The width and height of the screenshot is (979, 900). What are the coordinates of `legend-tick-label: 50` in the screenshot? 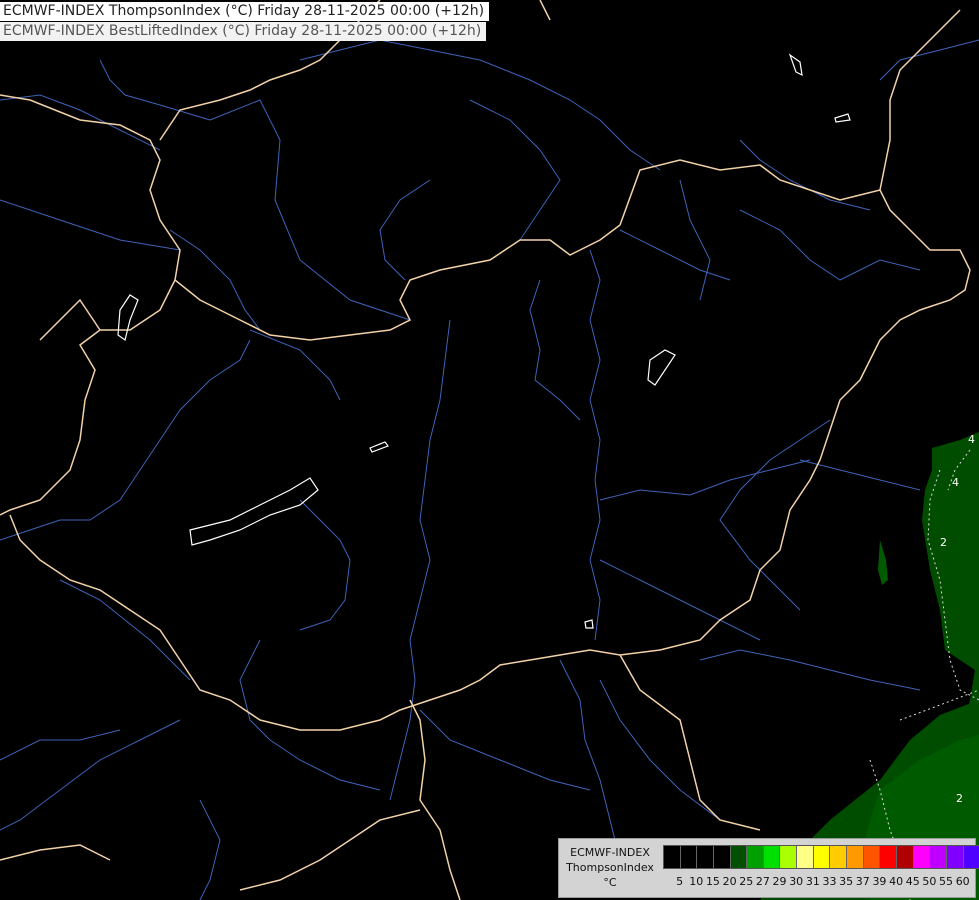 It's located at (929, 881).